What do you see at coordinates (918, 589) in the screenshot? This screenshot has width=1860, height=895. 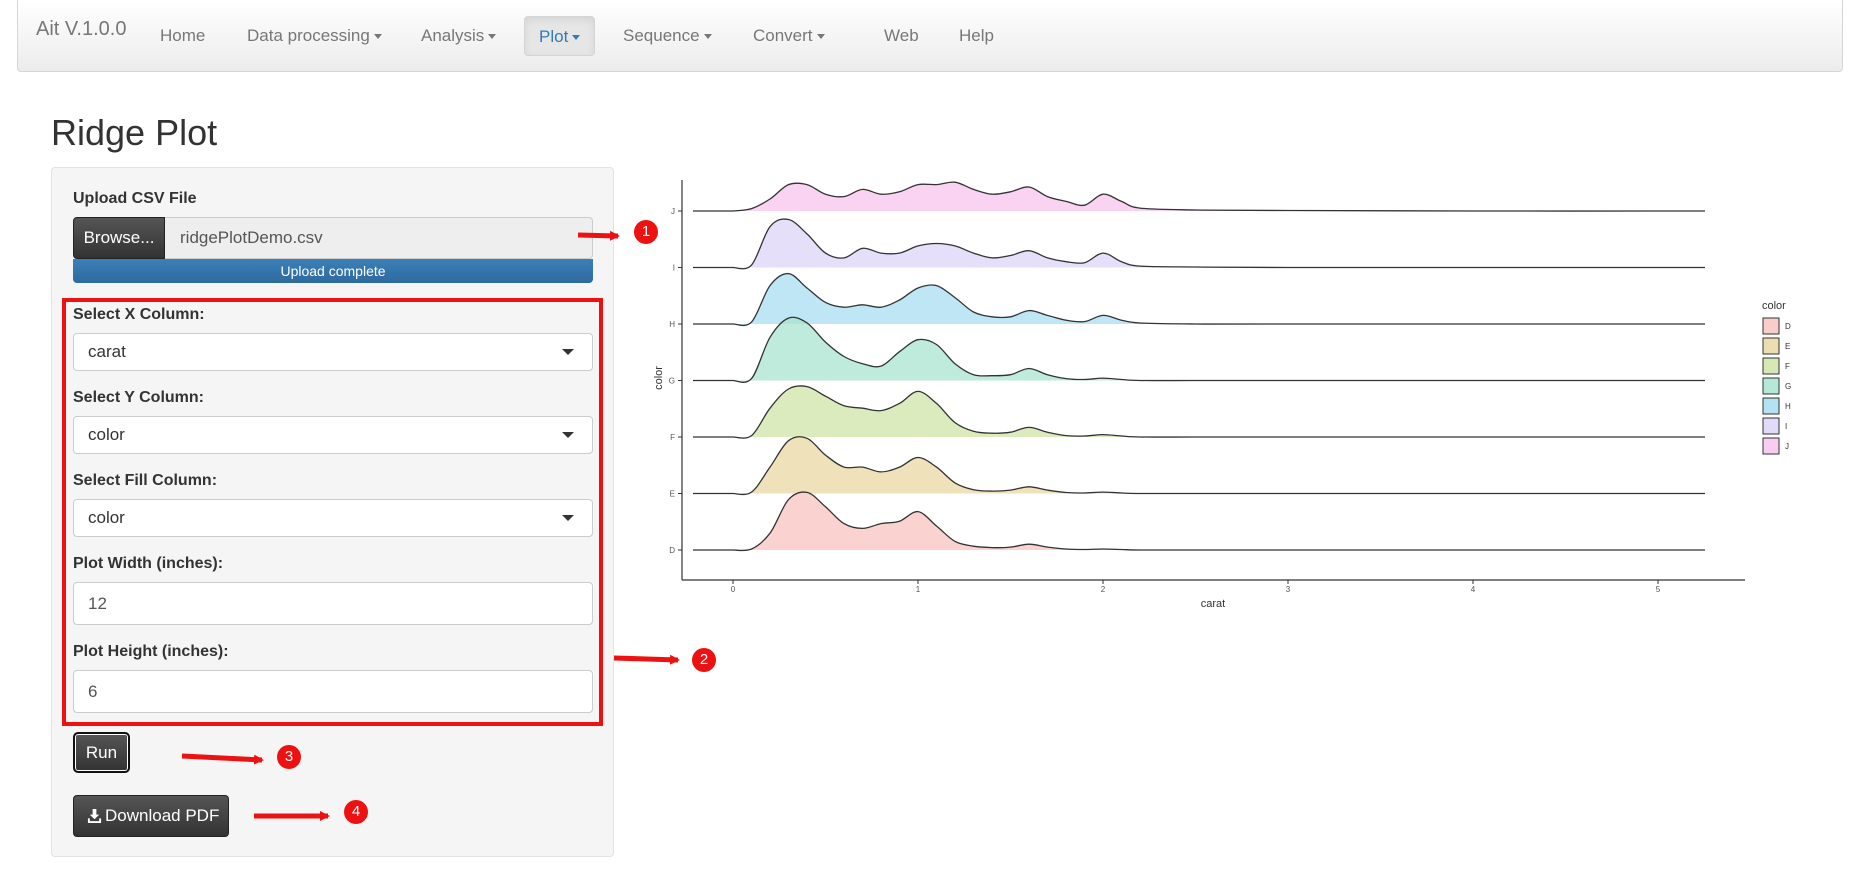 I see `x-tick-label: 1` at bounding box center [918, 589].